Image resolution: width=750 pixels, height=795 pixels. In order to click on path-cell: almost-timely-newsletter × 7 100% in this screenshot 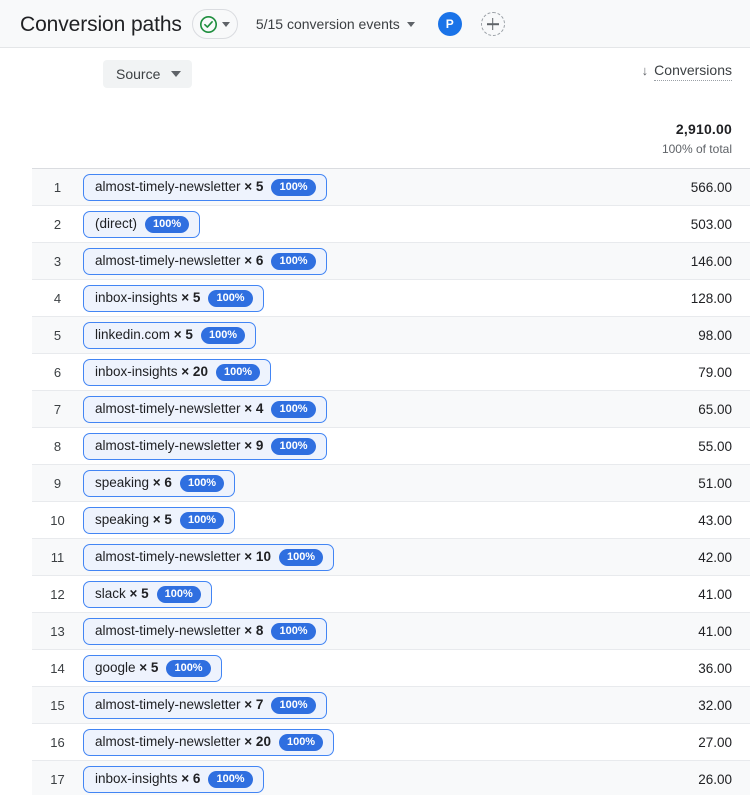, I will do `click(322, 705)`.